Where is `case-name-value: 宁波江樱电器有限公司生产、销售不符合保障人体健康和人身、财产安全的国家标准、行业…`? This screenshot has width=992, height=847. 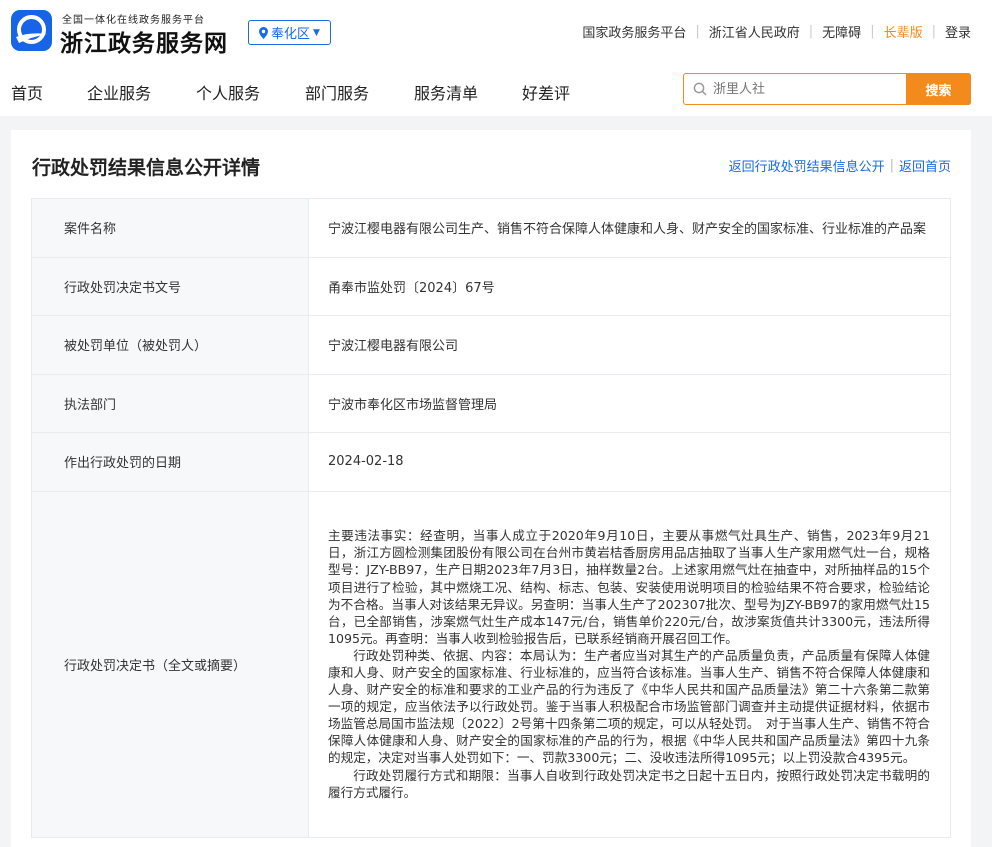
case-name-value: 宁波江樱电器有限公司生产、销售不符合保障人体健康和人身、财产安全的国家标准、行业… is located at coordinates (629, 228).